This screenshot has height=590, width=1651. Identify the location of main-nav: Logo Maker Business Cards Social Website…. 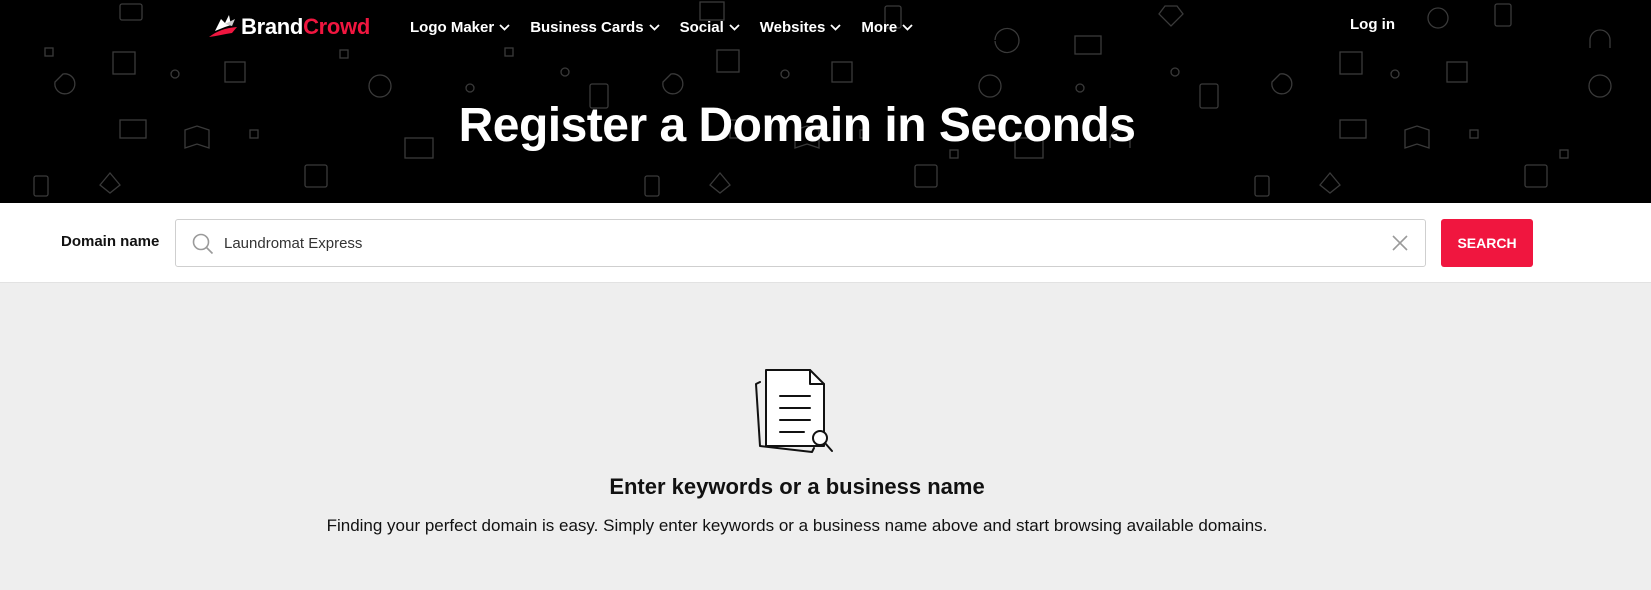
(671, 27).